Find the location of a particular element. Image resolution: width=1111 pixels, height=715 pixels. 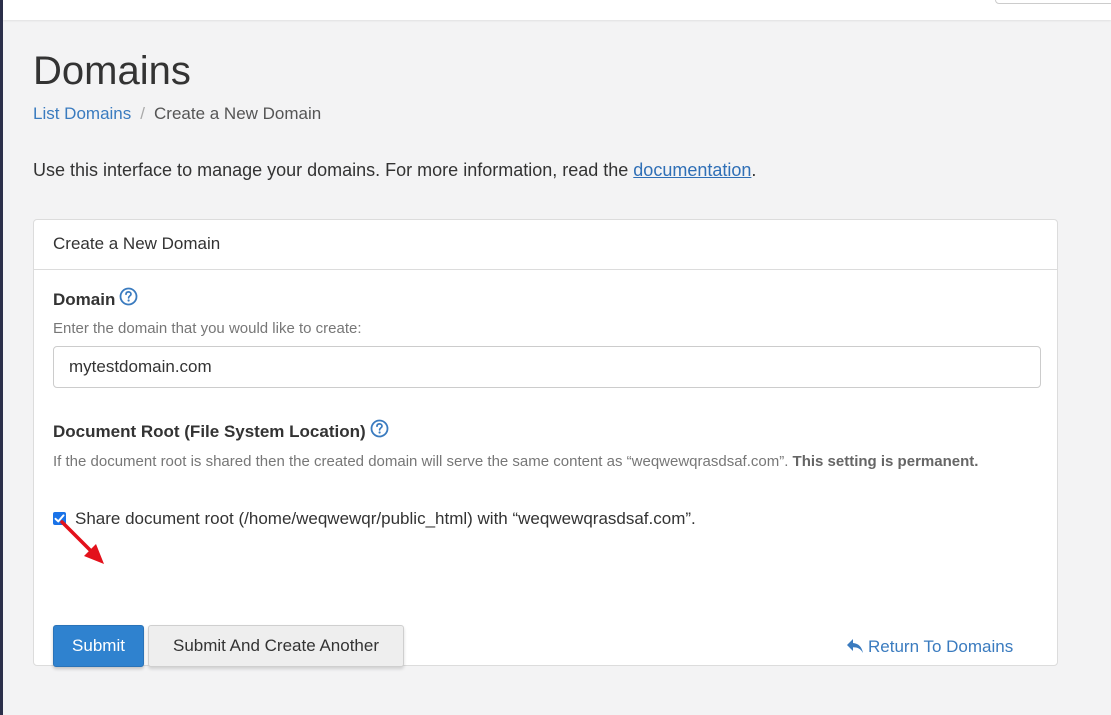

domain-label: Domain is located at coordinates (95, 299).